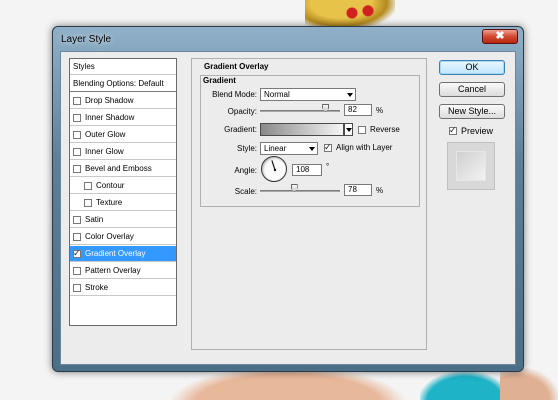  What do you see at coordinates (123, 67) in the screenshot?
I see `style-item-styles: Styles` at bounding box center [123, 67].